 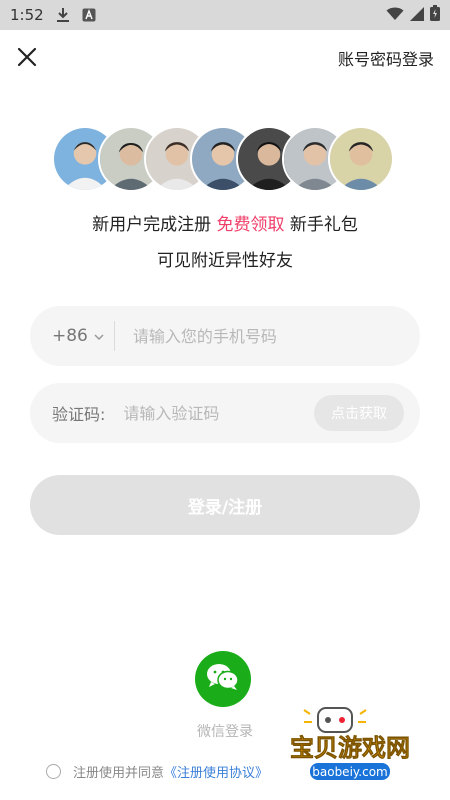 I want to click on promo-line-2: 可见附近异性好友, so click(x=225, y=261).